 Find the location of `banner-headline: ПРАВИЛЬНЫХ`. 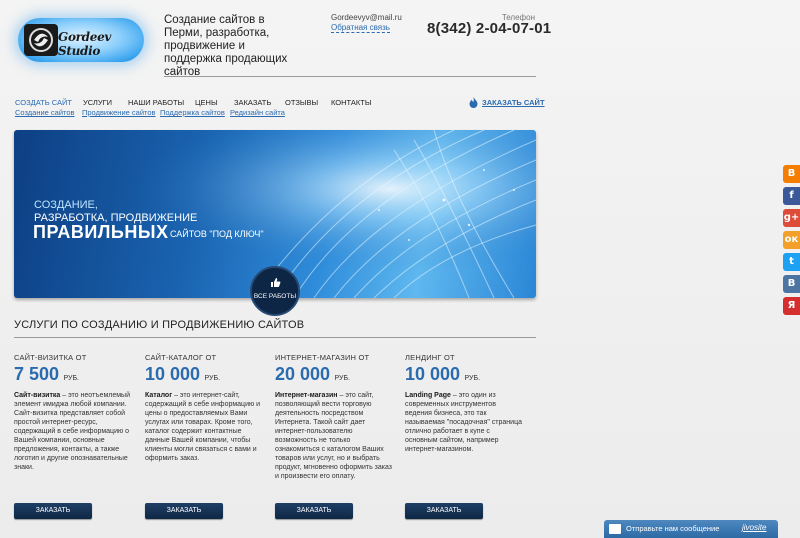

banner-headline: ПРАВИЛЬНЫХ is located at coordinates (101, 232).